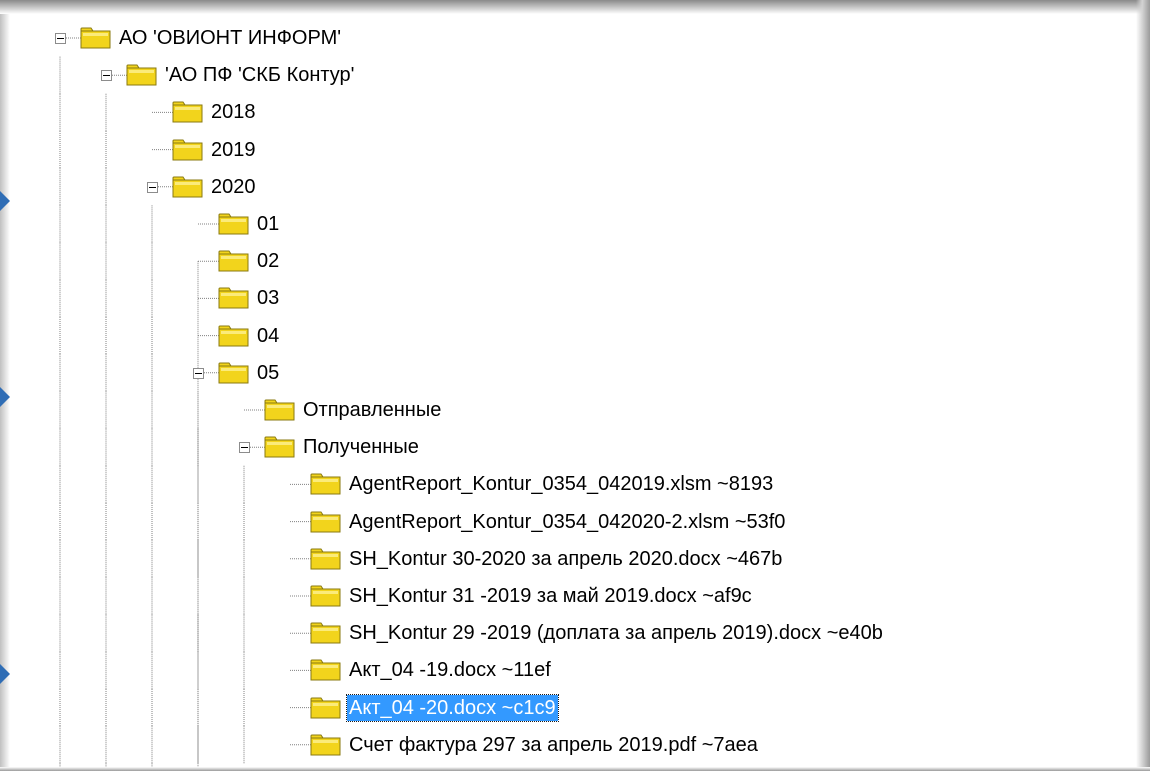  I want to click on tree-node-org: АО 'ОВИОНТ ИНФОРМ', so click(575, 37).